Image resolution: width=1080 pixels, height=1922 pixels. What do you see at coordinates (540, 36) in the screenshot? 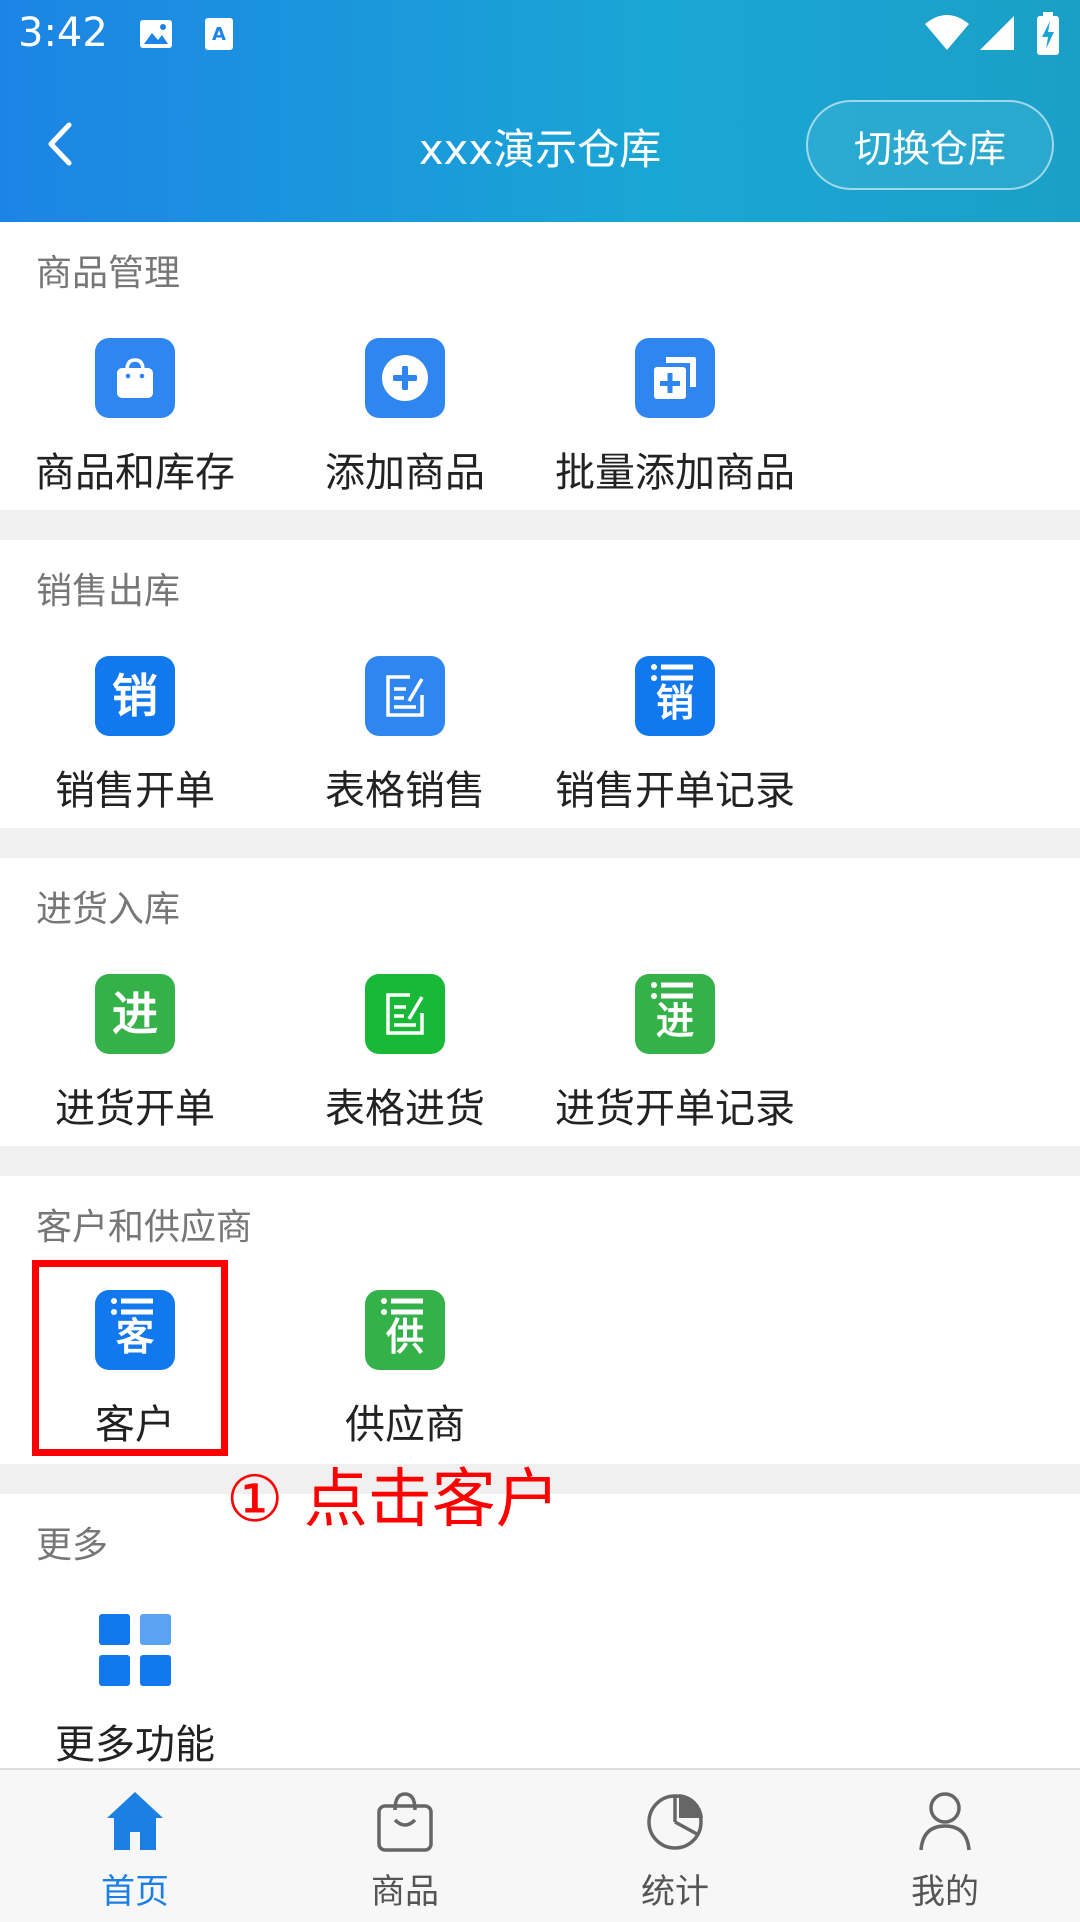
I see `status-bar: 3:42 A` at bounding box center [540, 36].